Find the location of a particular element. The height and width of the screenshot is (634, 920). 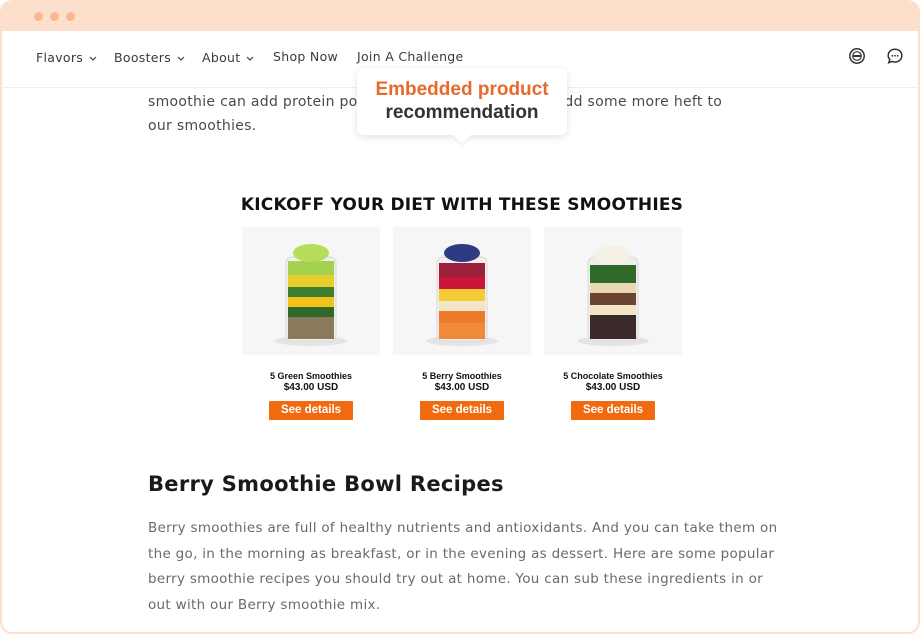

account-icon is located at coordinates (857, 56).